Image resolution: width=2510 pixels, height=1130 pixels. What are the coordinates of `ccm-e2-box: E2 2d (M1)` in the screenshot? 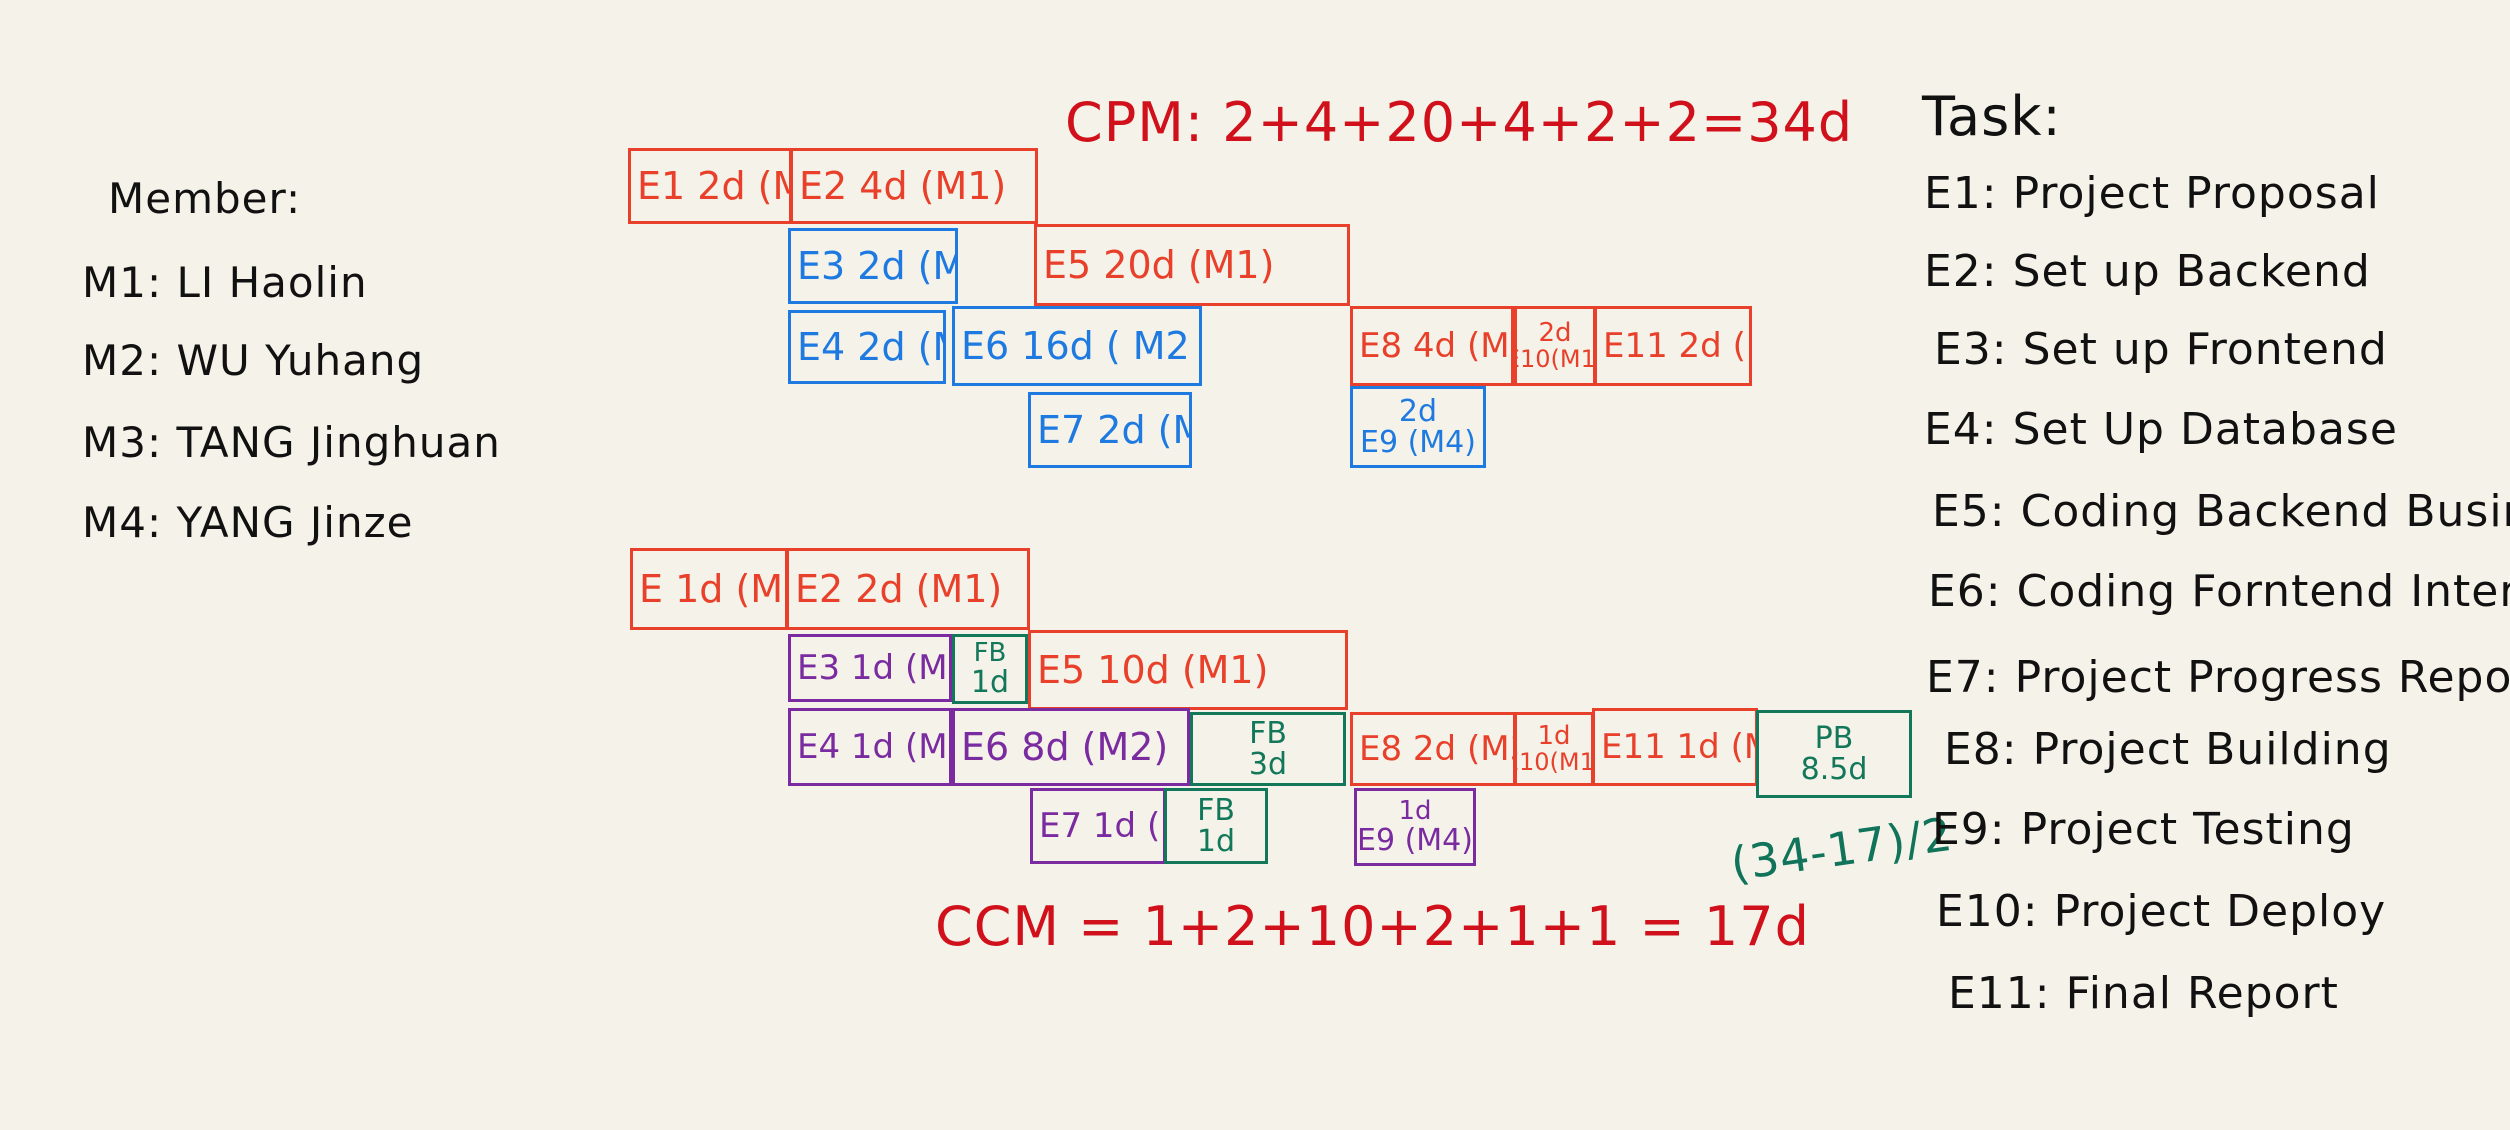 It's located at (908, 589).